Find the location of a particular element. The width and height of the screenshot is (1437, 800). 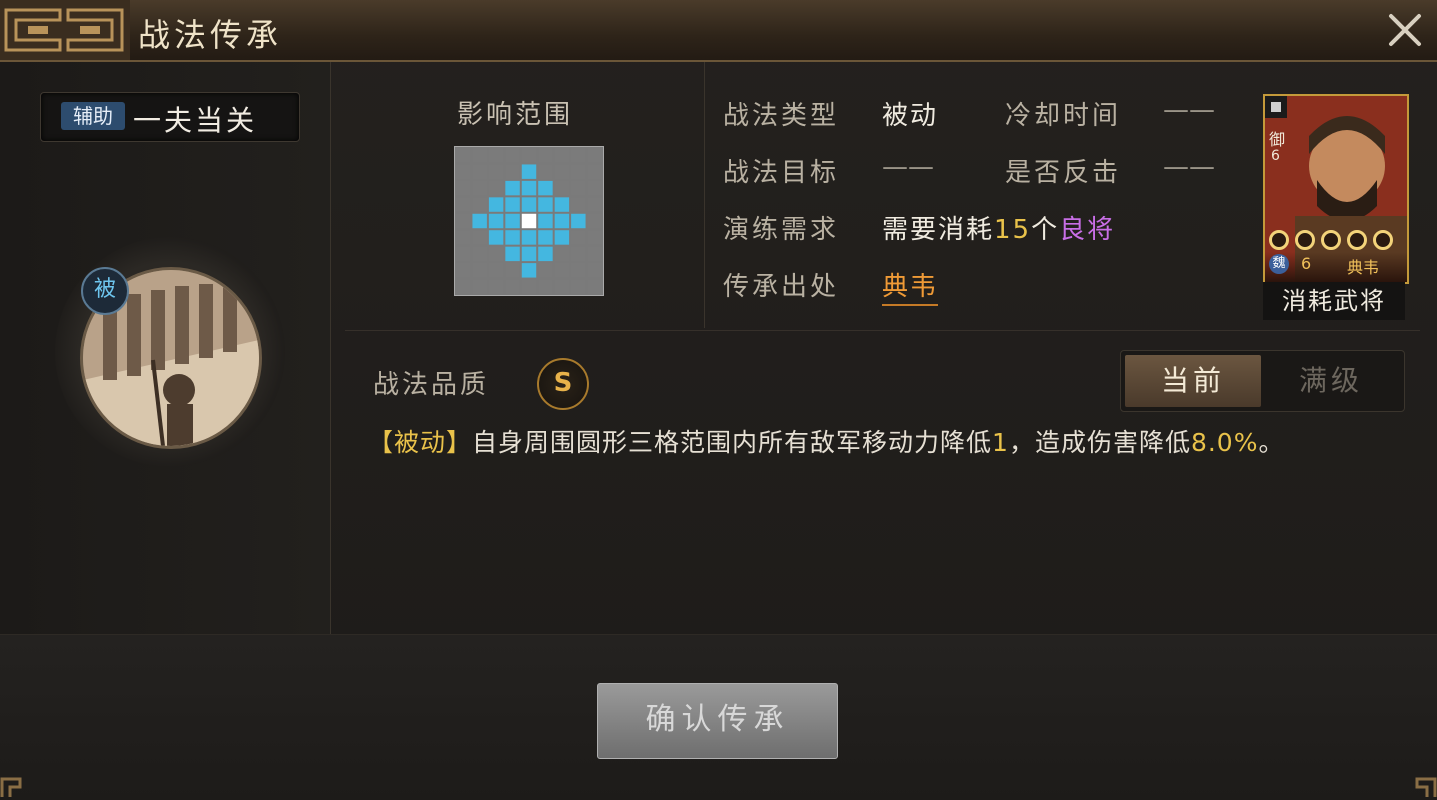

description-num-b: 8.0% is located at coordinates (1224, 442).